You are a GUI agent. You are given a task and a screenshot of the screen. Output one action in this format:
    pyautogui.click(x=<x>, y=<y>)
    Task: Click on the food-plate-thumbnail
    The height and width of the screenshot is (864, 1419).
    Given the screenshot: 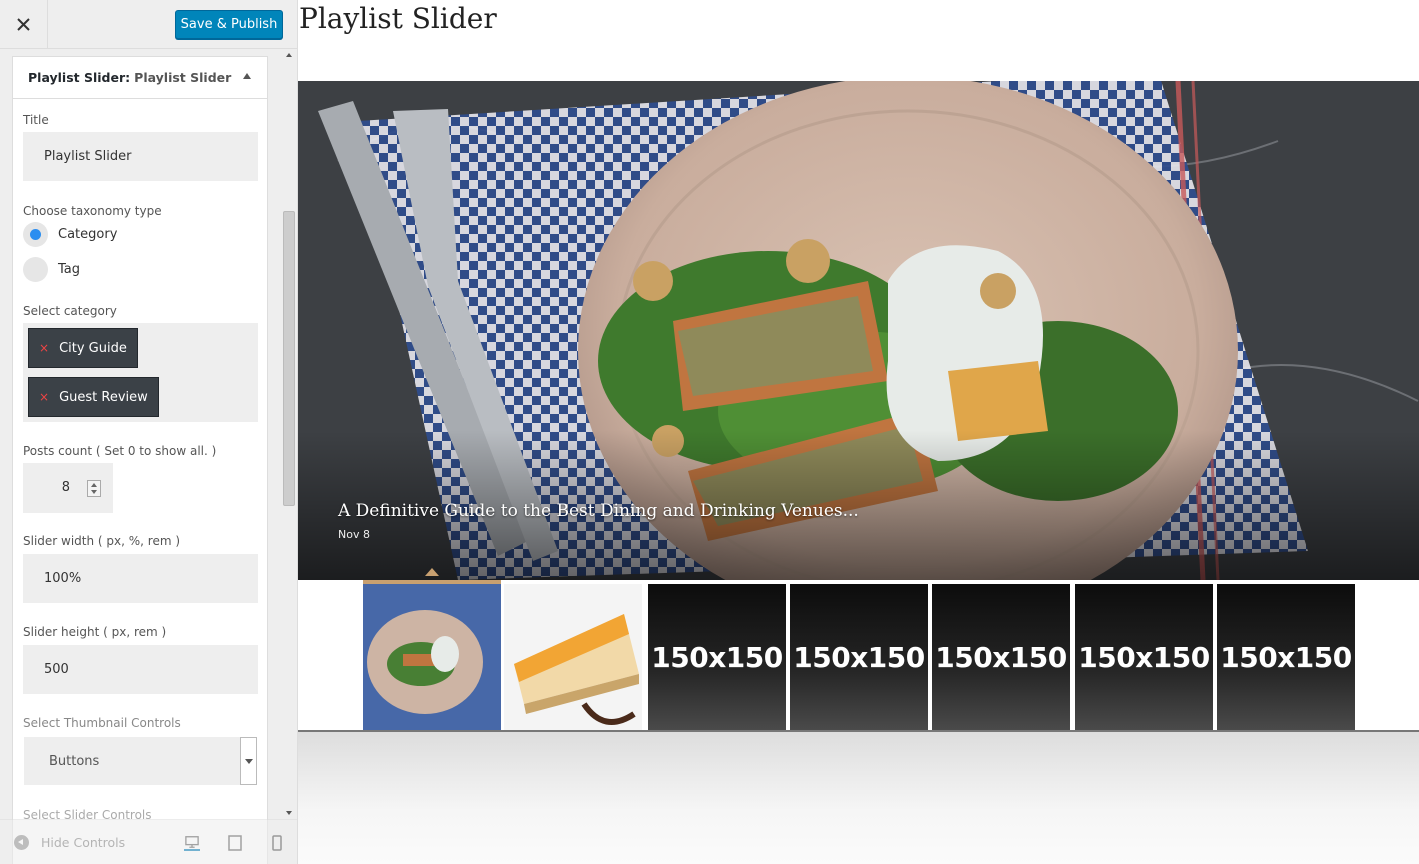 What is the action you would take?
    pyautogui.click(x=432, y=657)
    